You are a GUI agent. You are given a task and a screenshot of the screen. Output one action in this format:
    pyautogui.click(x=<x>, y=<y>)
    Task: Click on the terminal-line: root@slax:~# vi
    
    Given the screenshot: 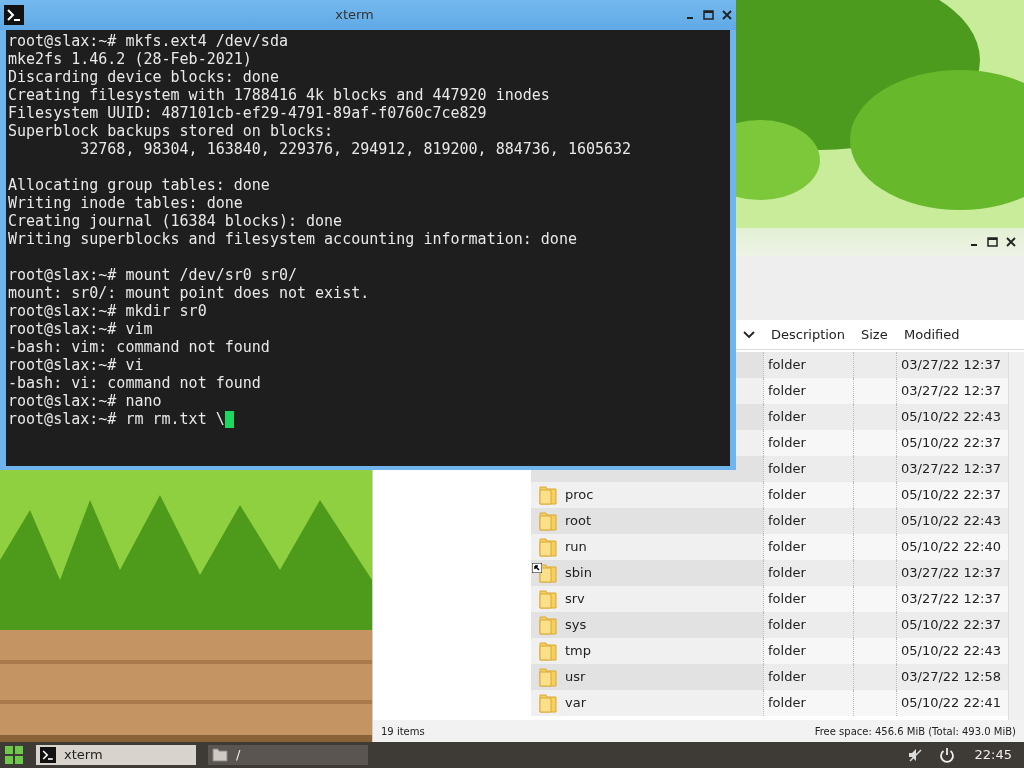 What is the action you would take?
    pyautogui.click(x=76, y=365)
    